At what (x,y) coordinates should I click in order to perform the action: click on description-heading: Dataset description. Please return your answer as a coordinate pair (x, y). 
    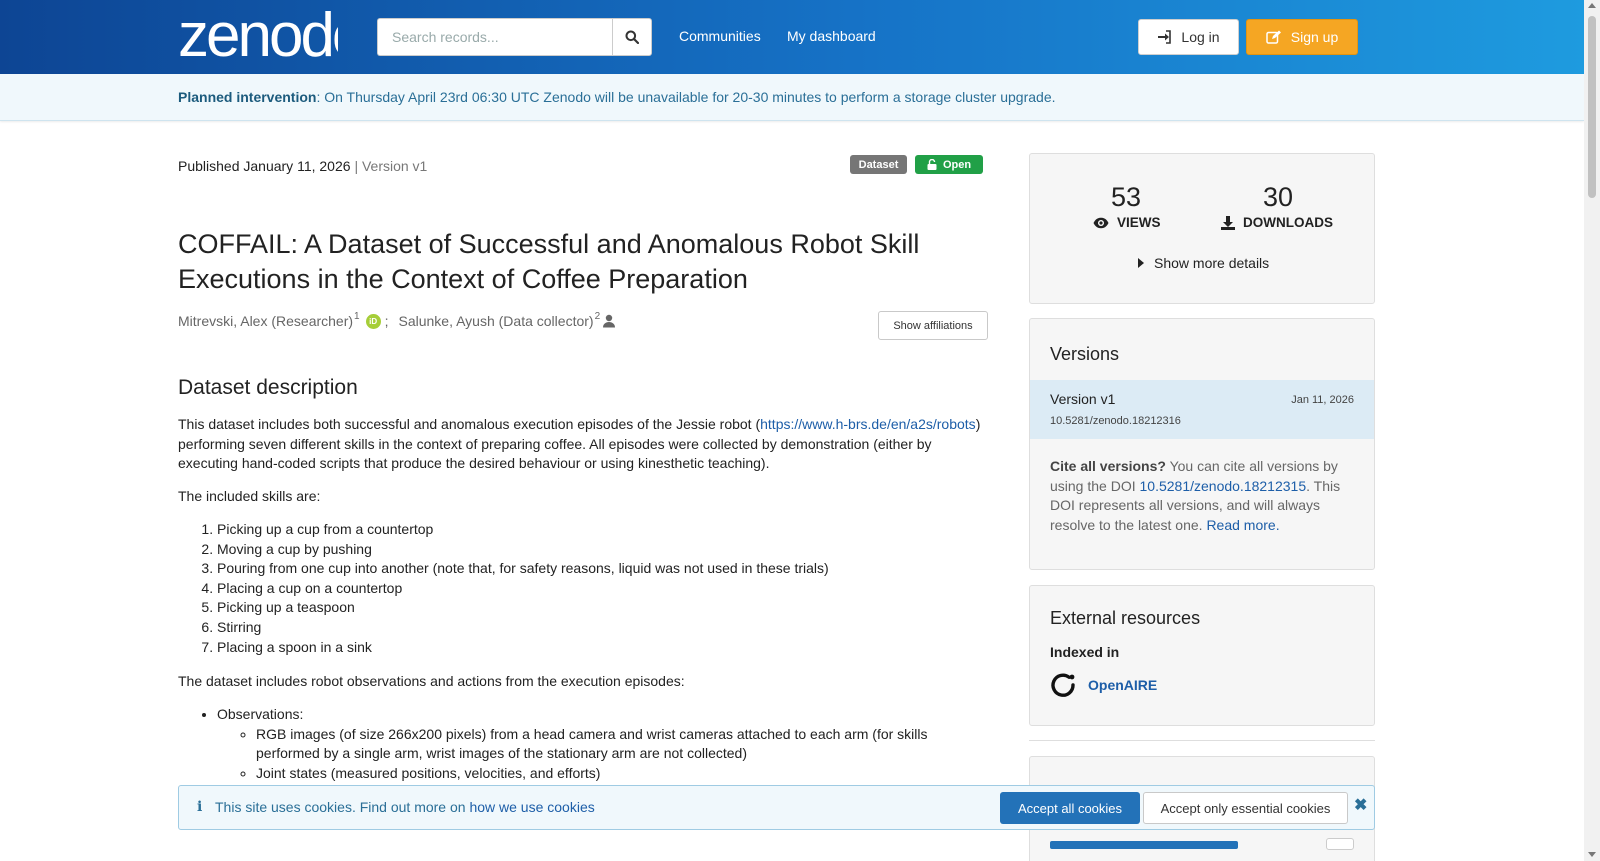
    Looking at the image, I should click on (268, 387).